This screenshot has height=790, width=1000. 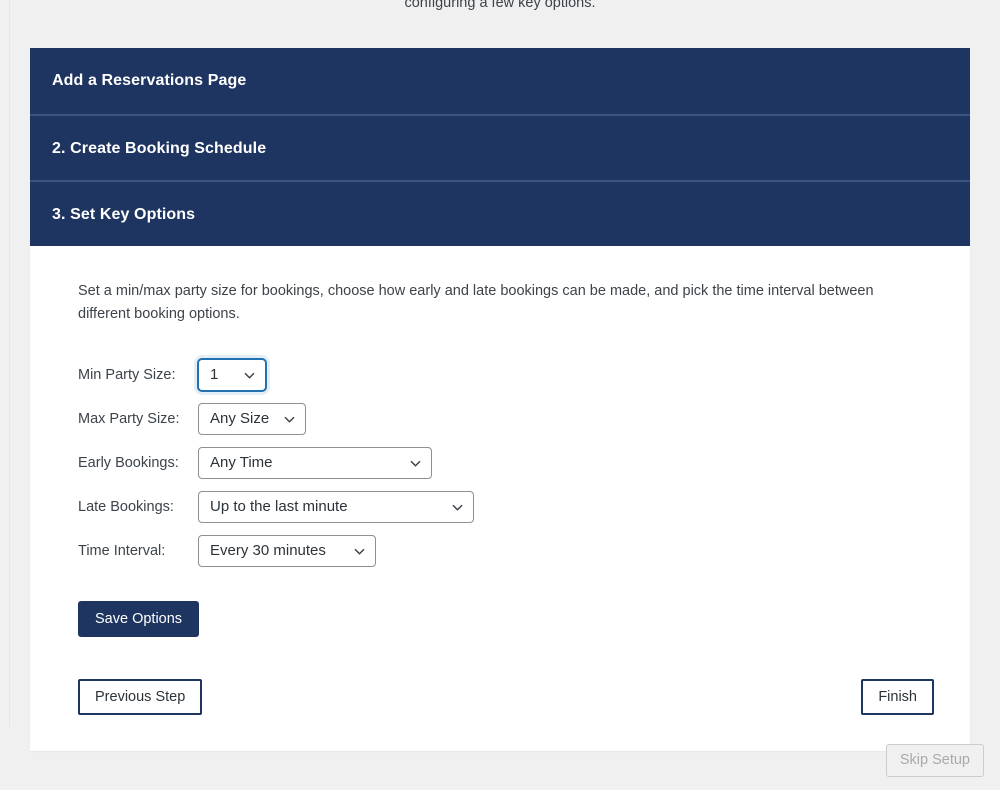 I want to click on select-value-max-party-size: Any Size, so click(x=240, y=419).